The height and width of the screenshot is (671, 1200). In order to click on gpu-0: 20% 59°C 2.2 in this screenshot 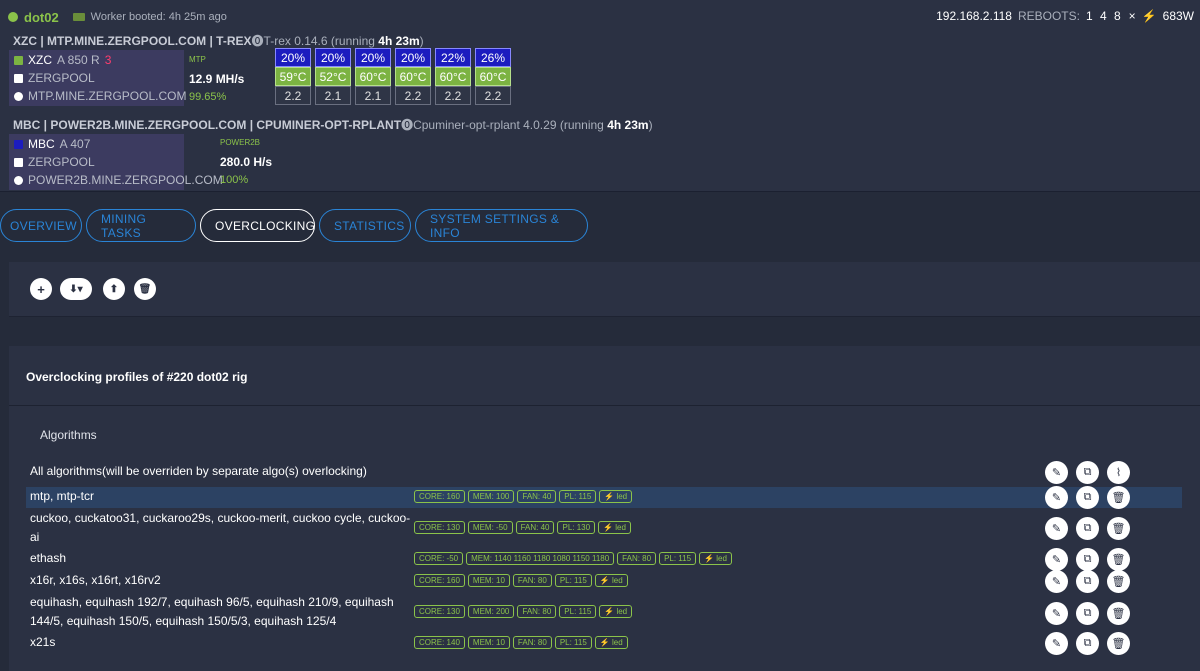, I will do `click(293, 76)`.